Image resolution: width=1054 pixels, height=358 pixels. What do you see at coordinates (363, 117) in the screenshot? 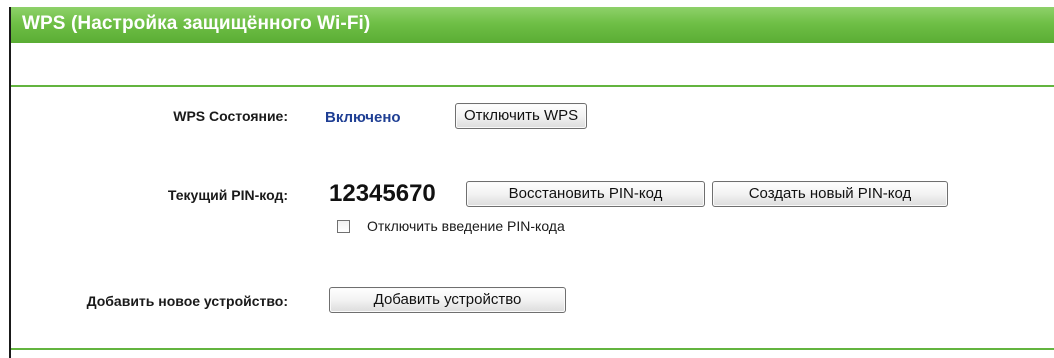
I see `wps-status-value: Включено` at bounding box center [363, 117].